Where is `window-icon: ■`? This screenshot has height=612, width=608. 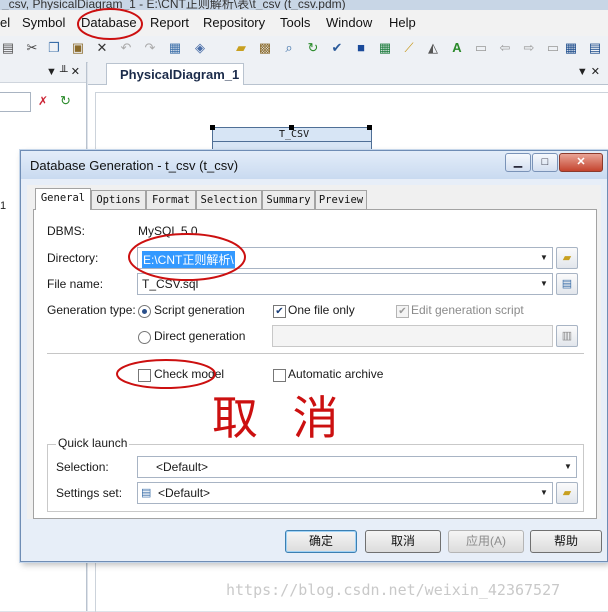 window-icon: ■ is located at coordinates (361, 48).